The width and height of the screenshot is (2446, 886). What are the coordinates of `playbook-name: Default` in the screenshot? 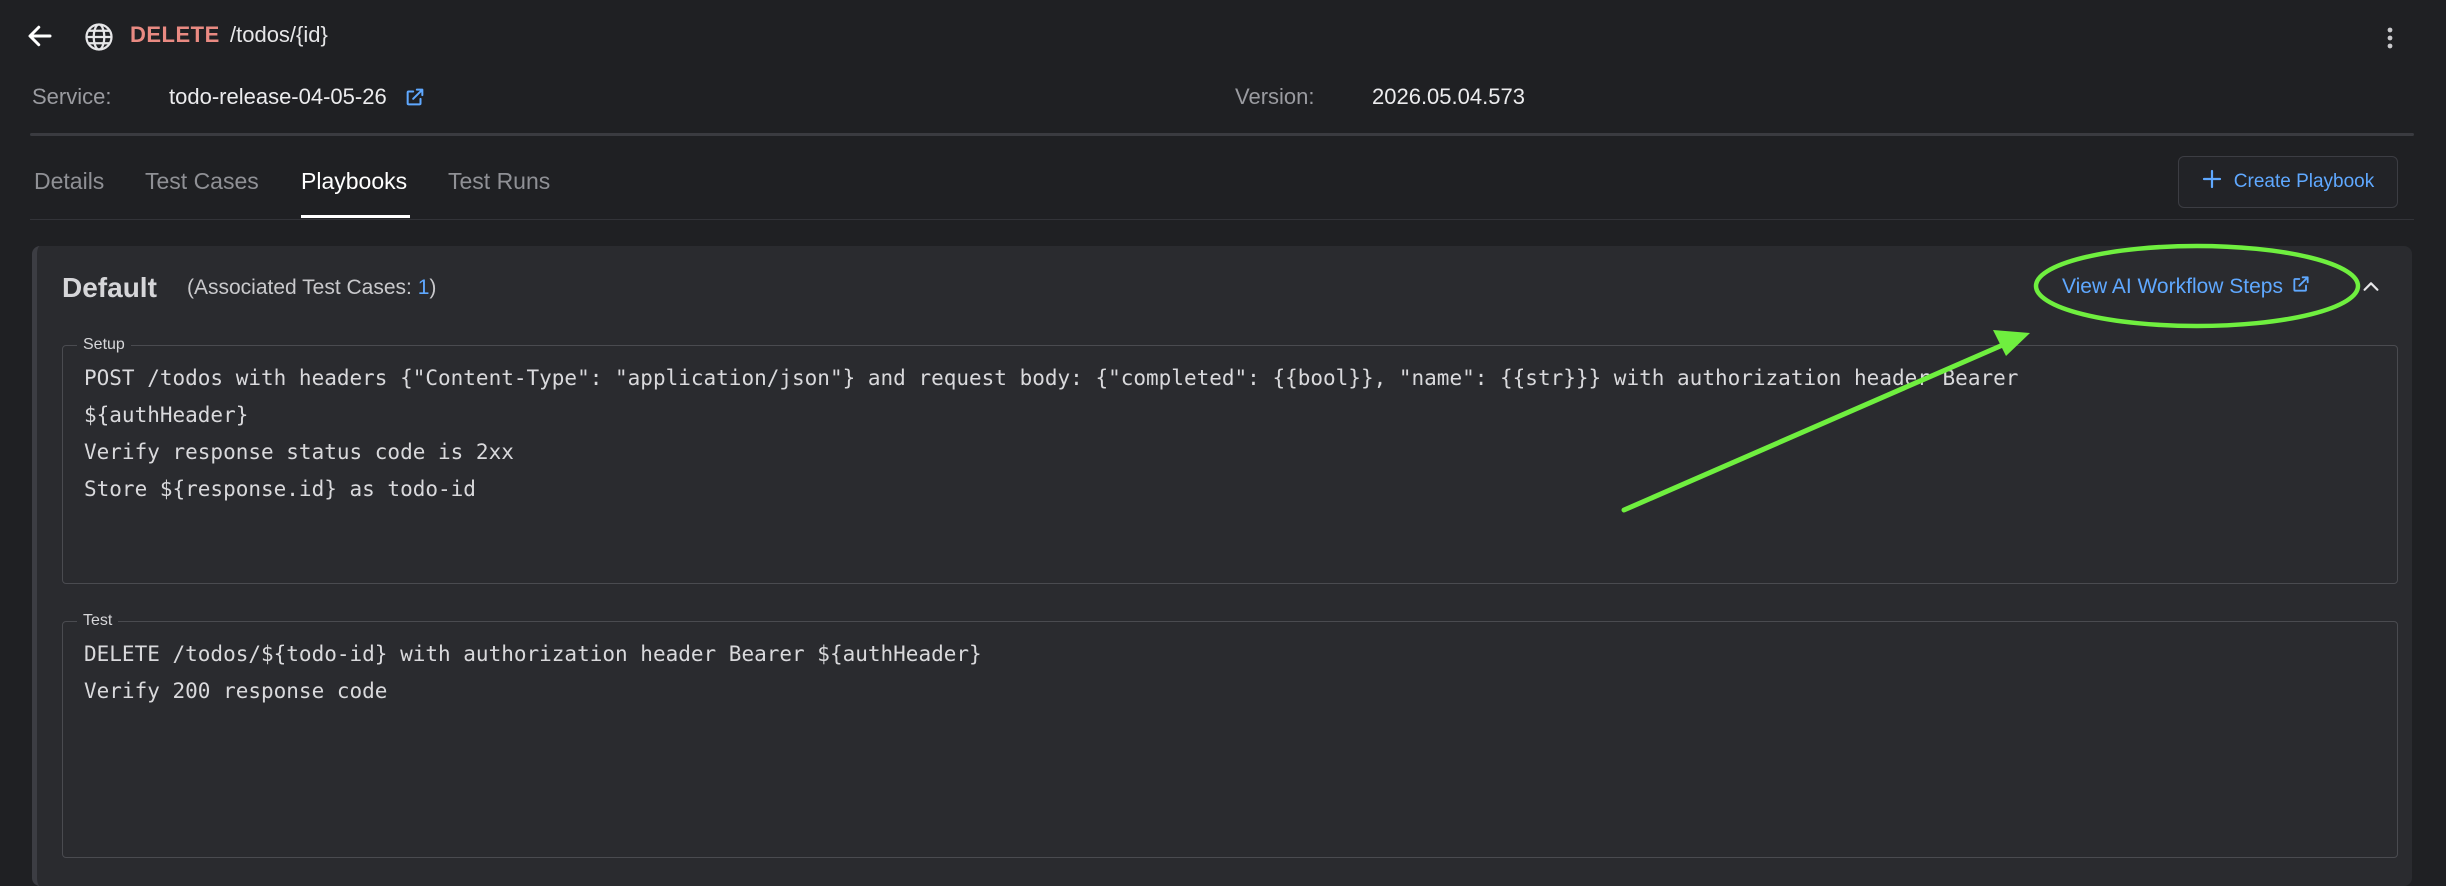 It's located at (109, 287).